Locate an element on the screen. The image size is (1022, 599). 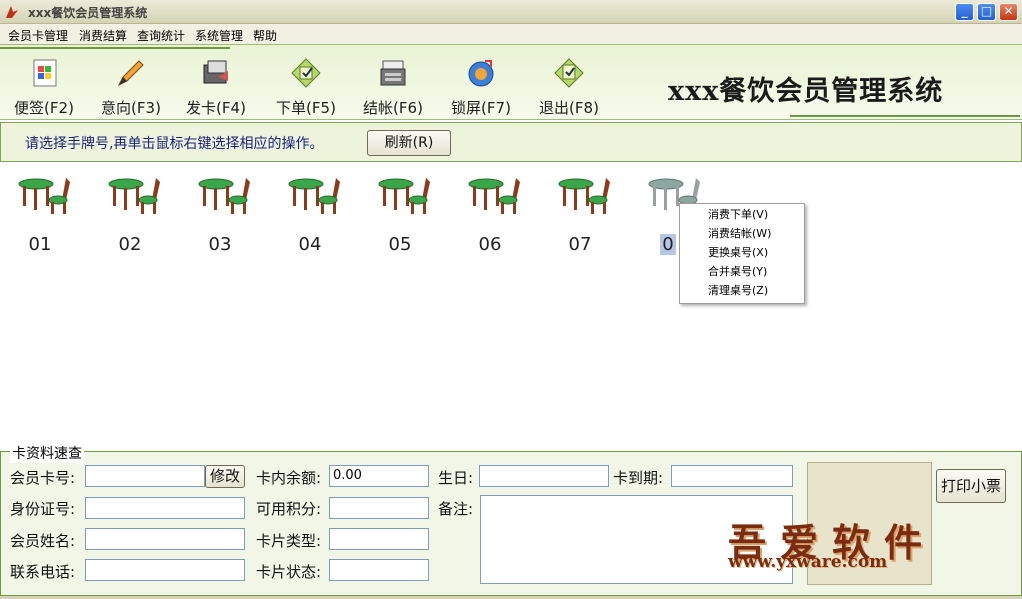
id-number-field is located at coordinates (165, 508).